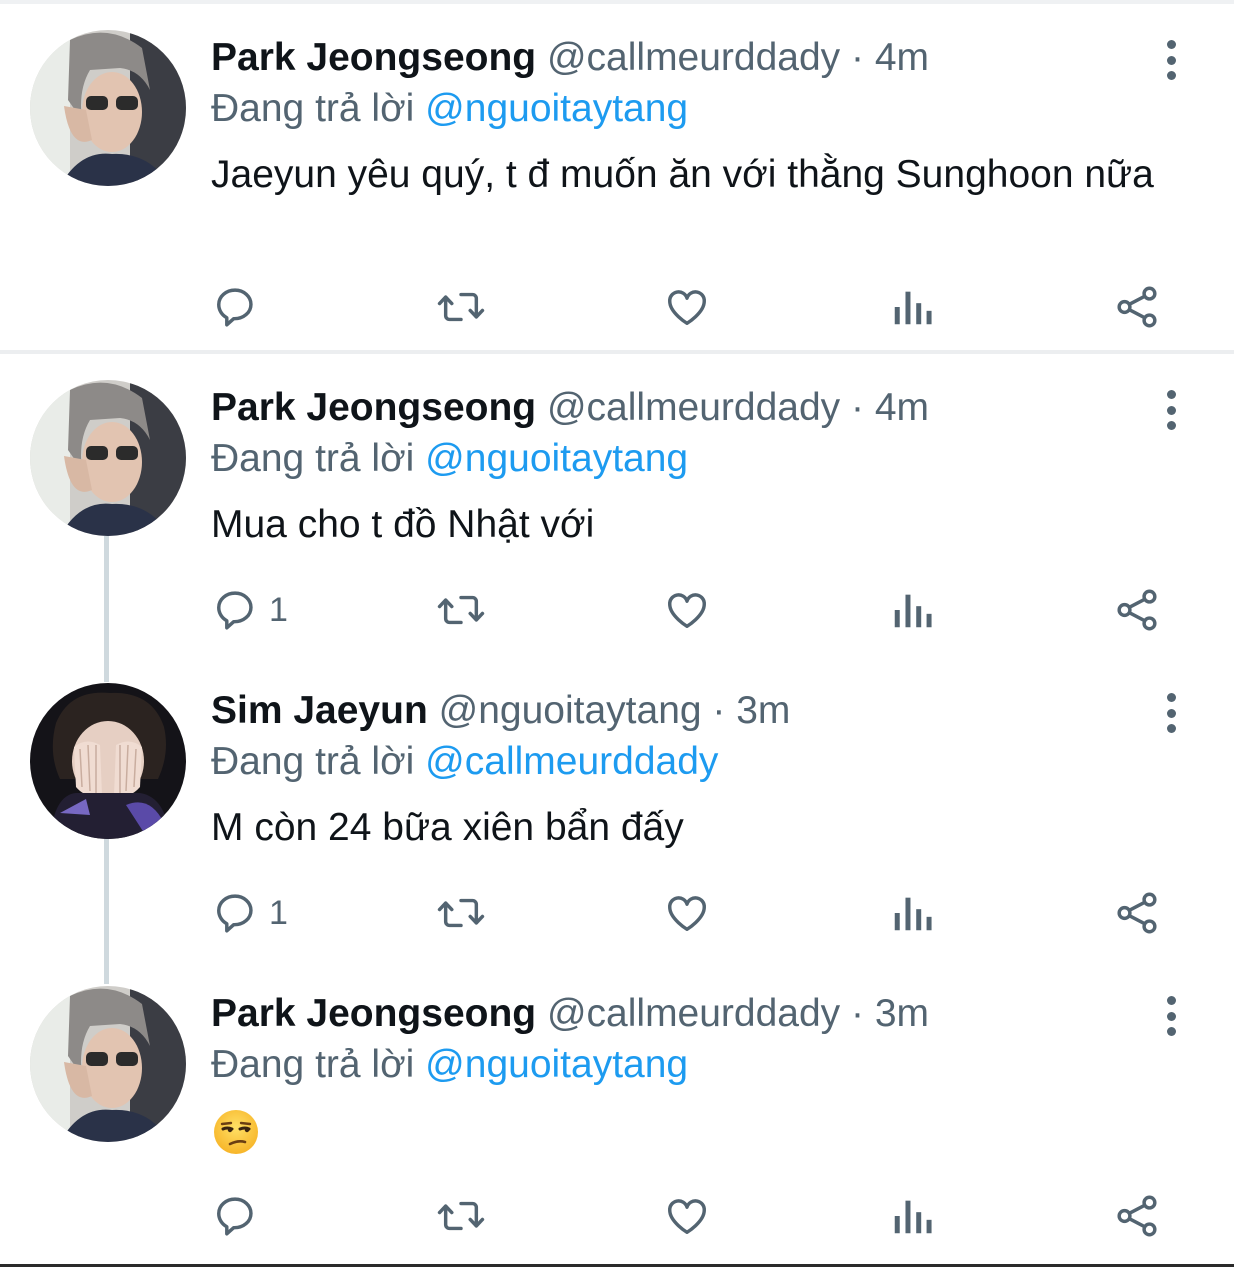 The width and height of the screenshot is (1234, 1267). I want to click on avatar-sim-jaeyun, so click(108, 761).